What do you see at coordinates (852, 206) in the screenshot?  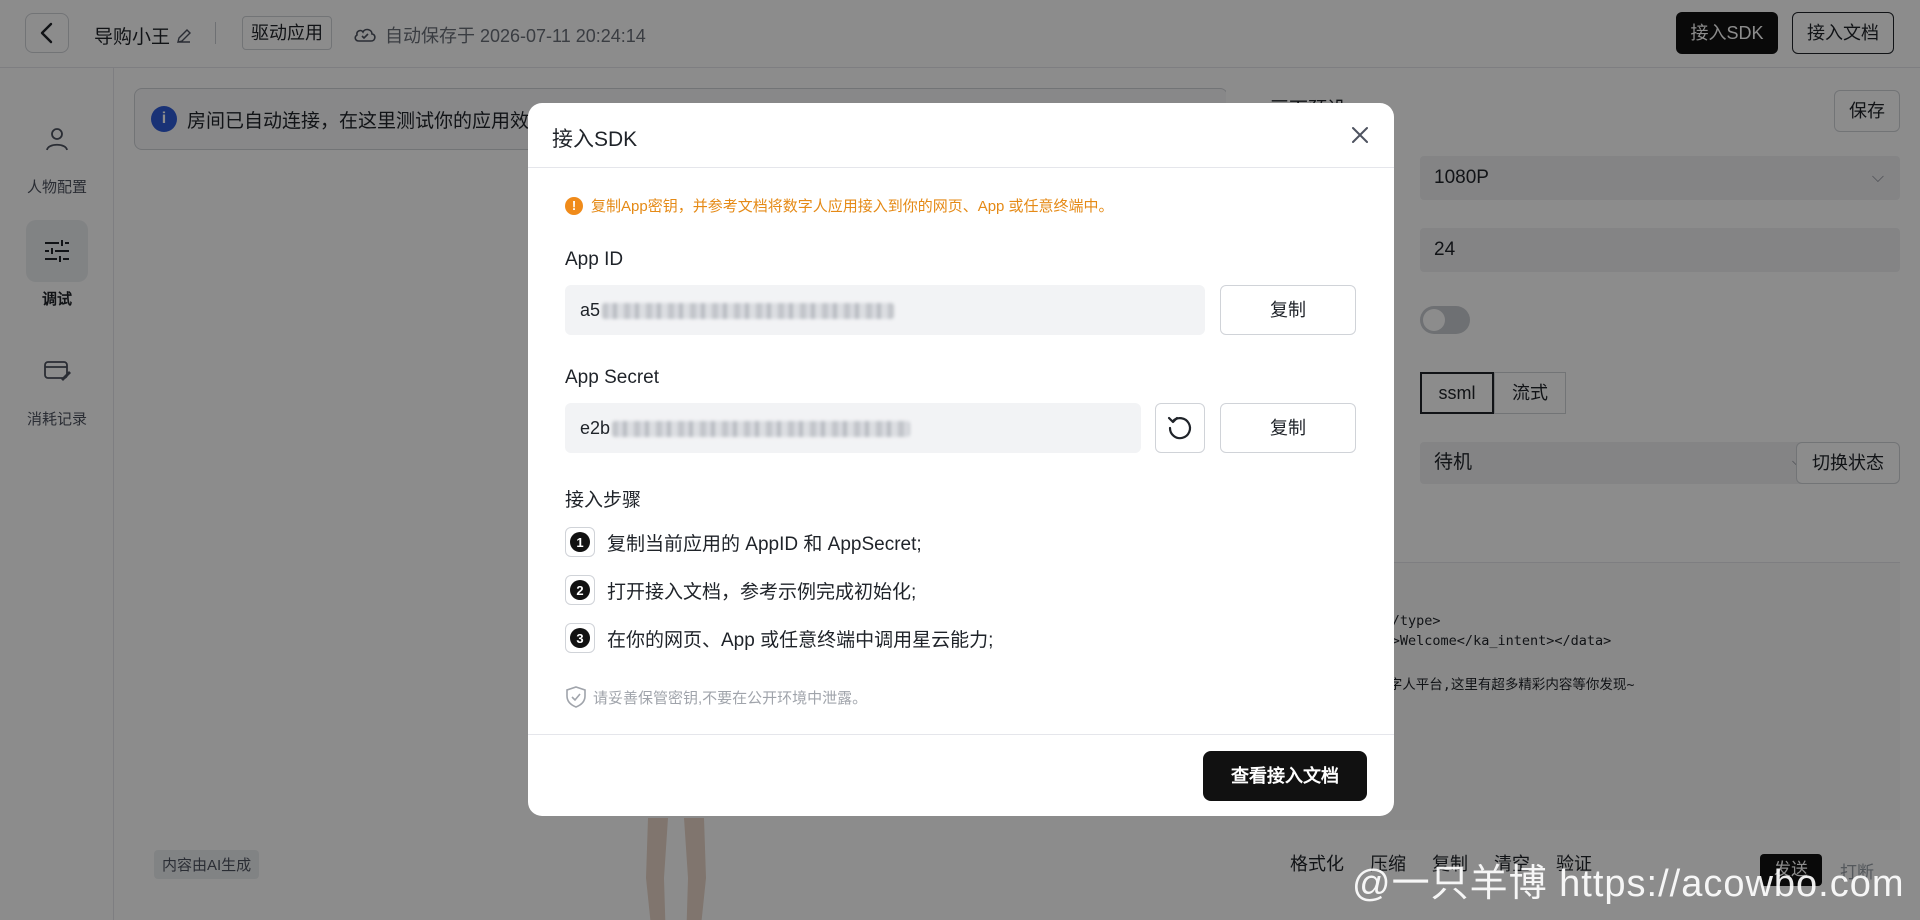 I see `warning-text: 复制App密钥，并参考文档将数字人应用接入到你的网页、App 或任意终端中。` at bounding box center [852, 206].